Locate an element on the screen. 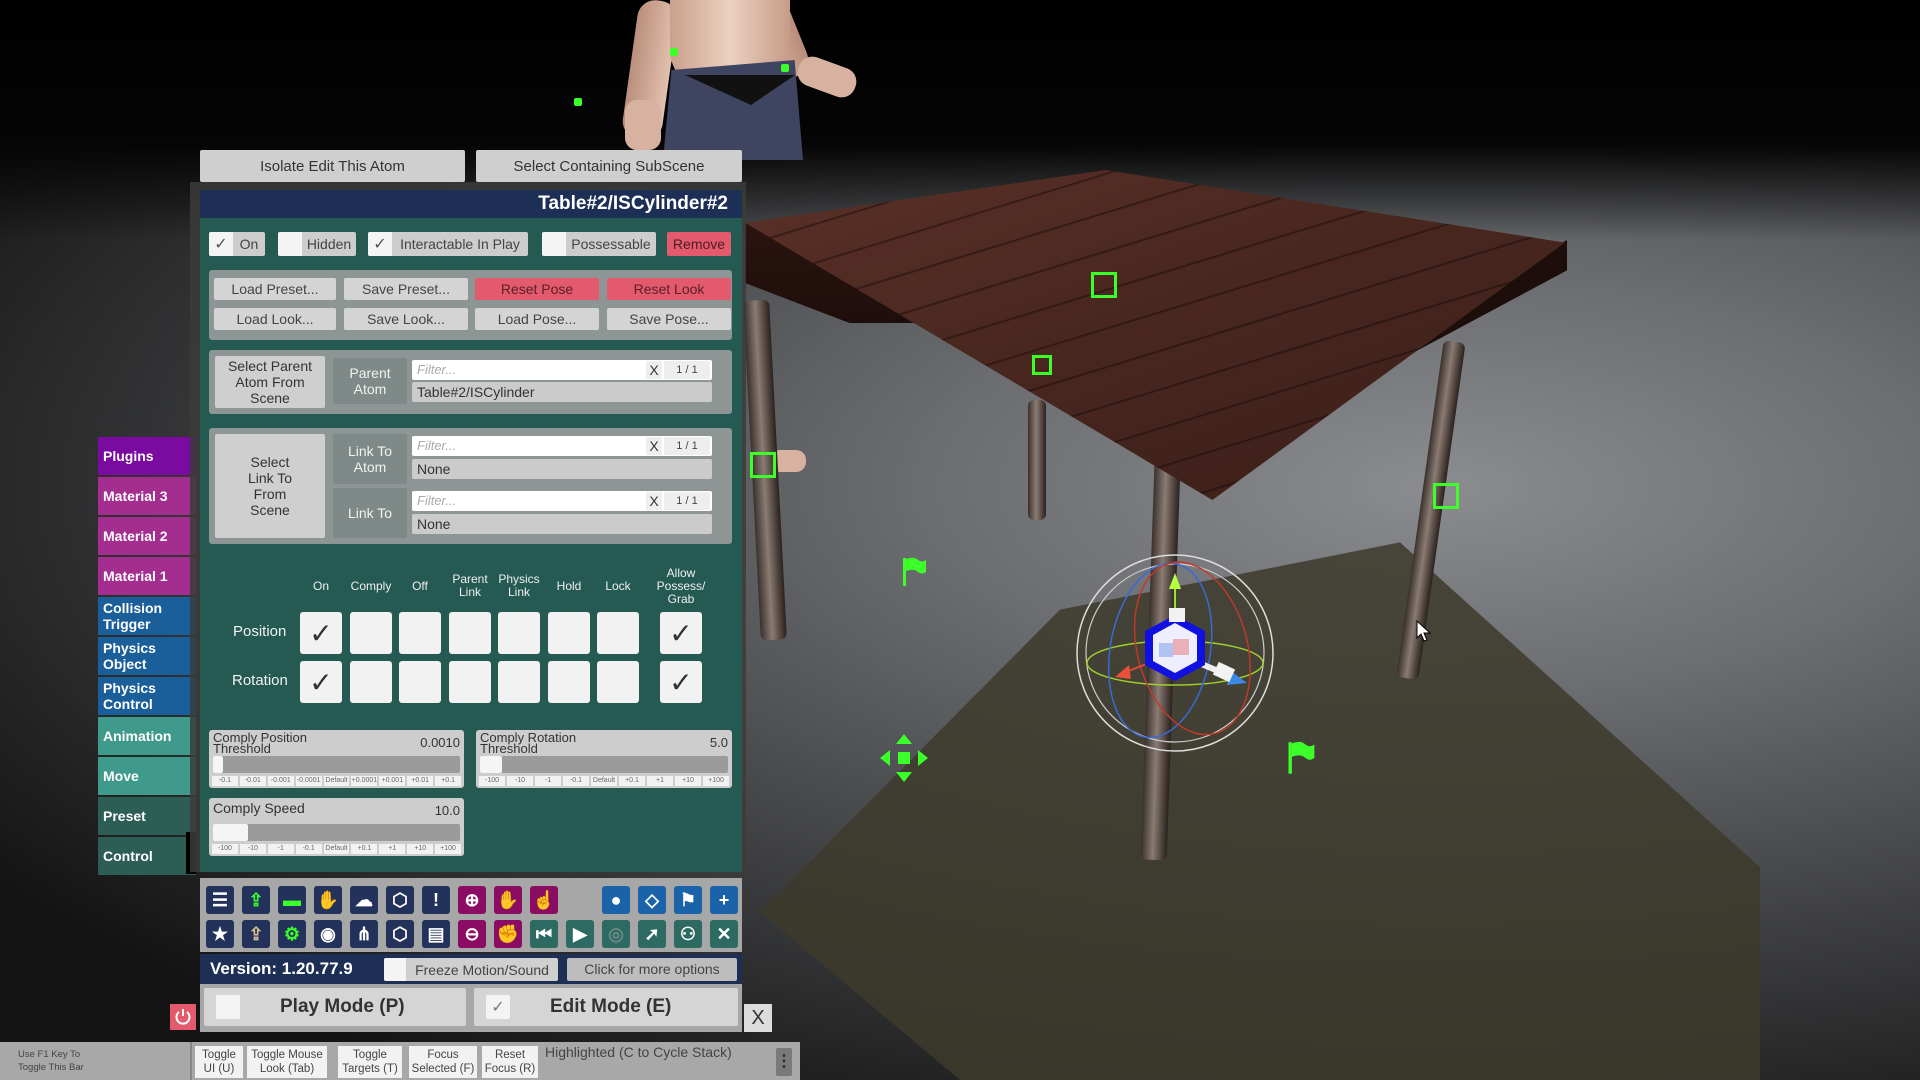 The image size is (1920, 1080). hidden-toggle: Hidden is located at coordinates (317, 244).